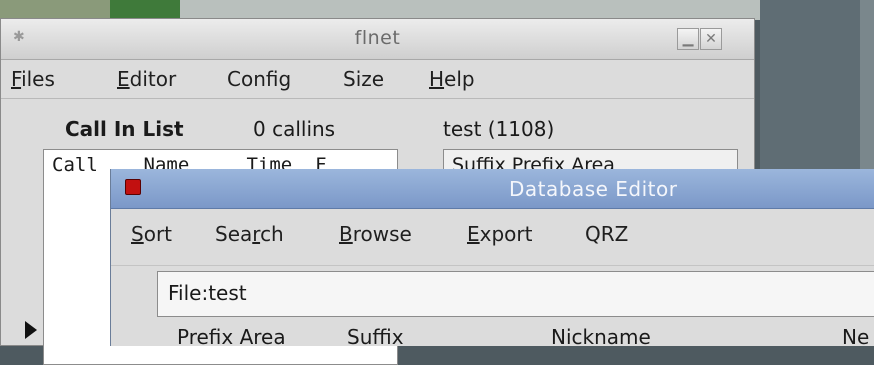 The image size is (874, 365). What do you see at coordinates (499, 234) in the screenshot?
I see `menu-export: Export` at bounding box center [499, 234].